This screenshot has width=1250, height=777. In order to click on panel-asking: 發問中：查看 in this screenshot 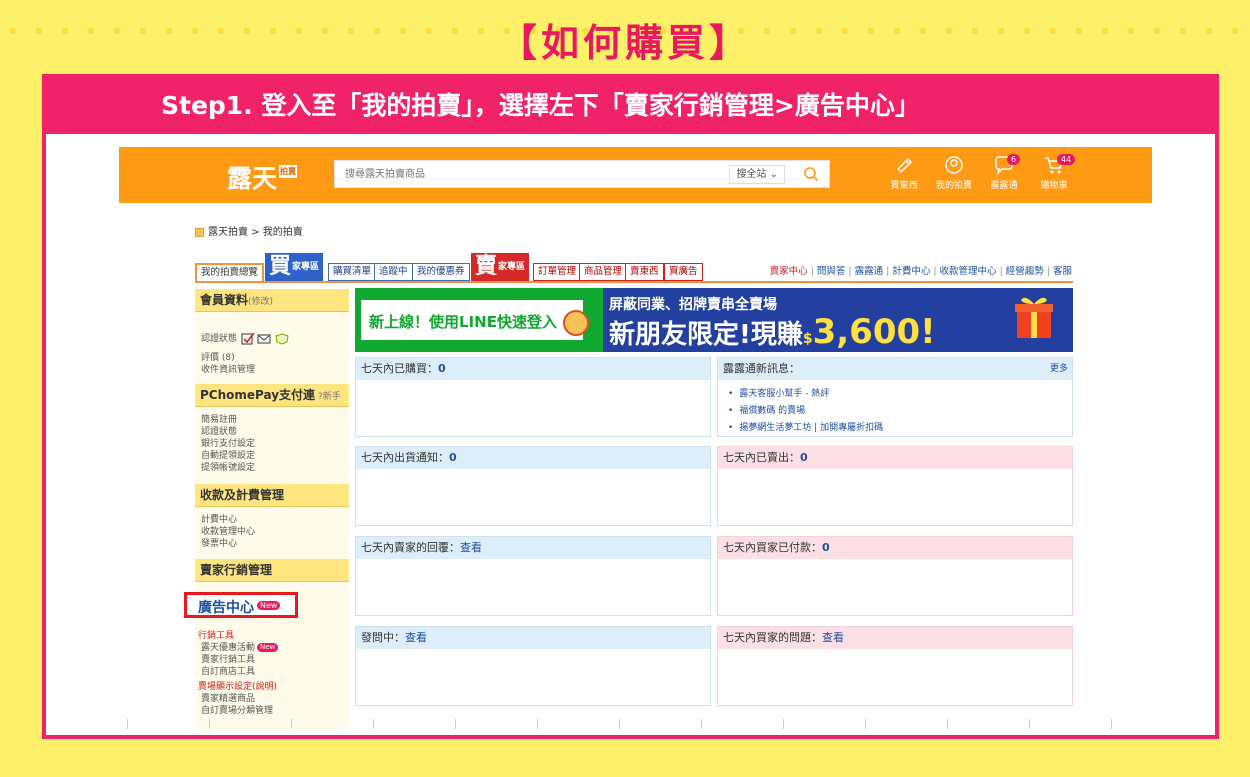, I will do `click(533, 666)`.